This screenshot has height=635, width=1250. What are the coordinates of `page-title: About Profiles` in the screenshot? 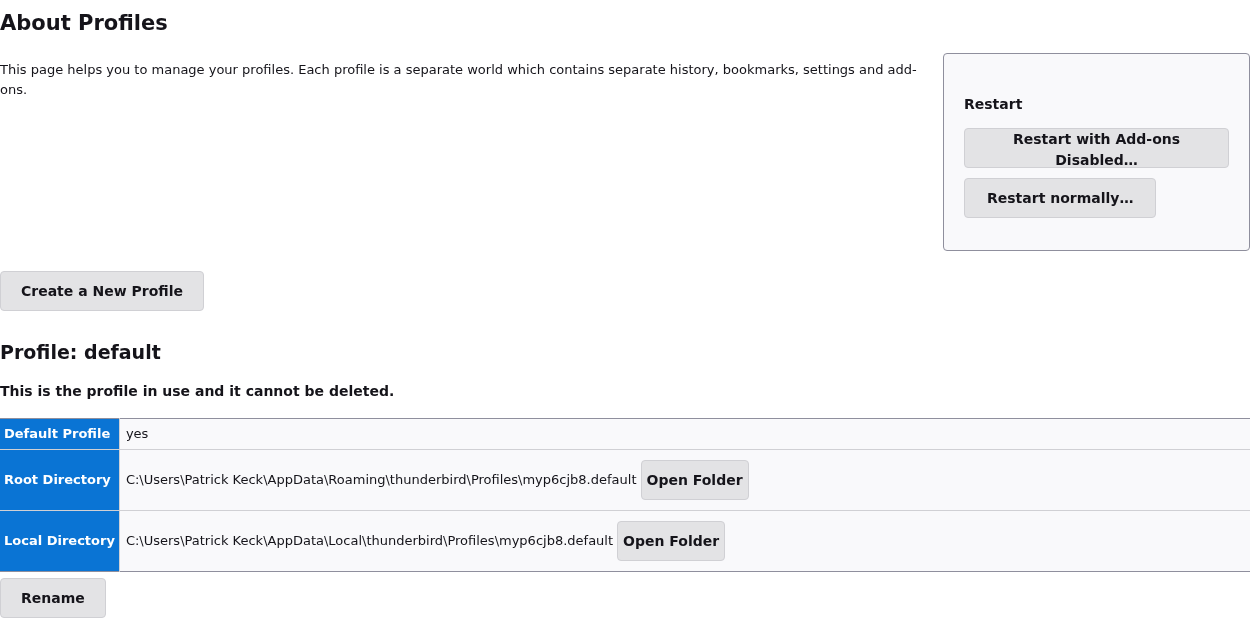 It's located at (84, 23).